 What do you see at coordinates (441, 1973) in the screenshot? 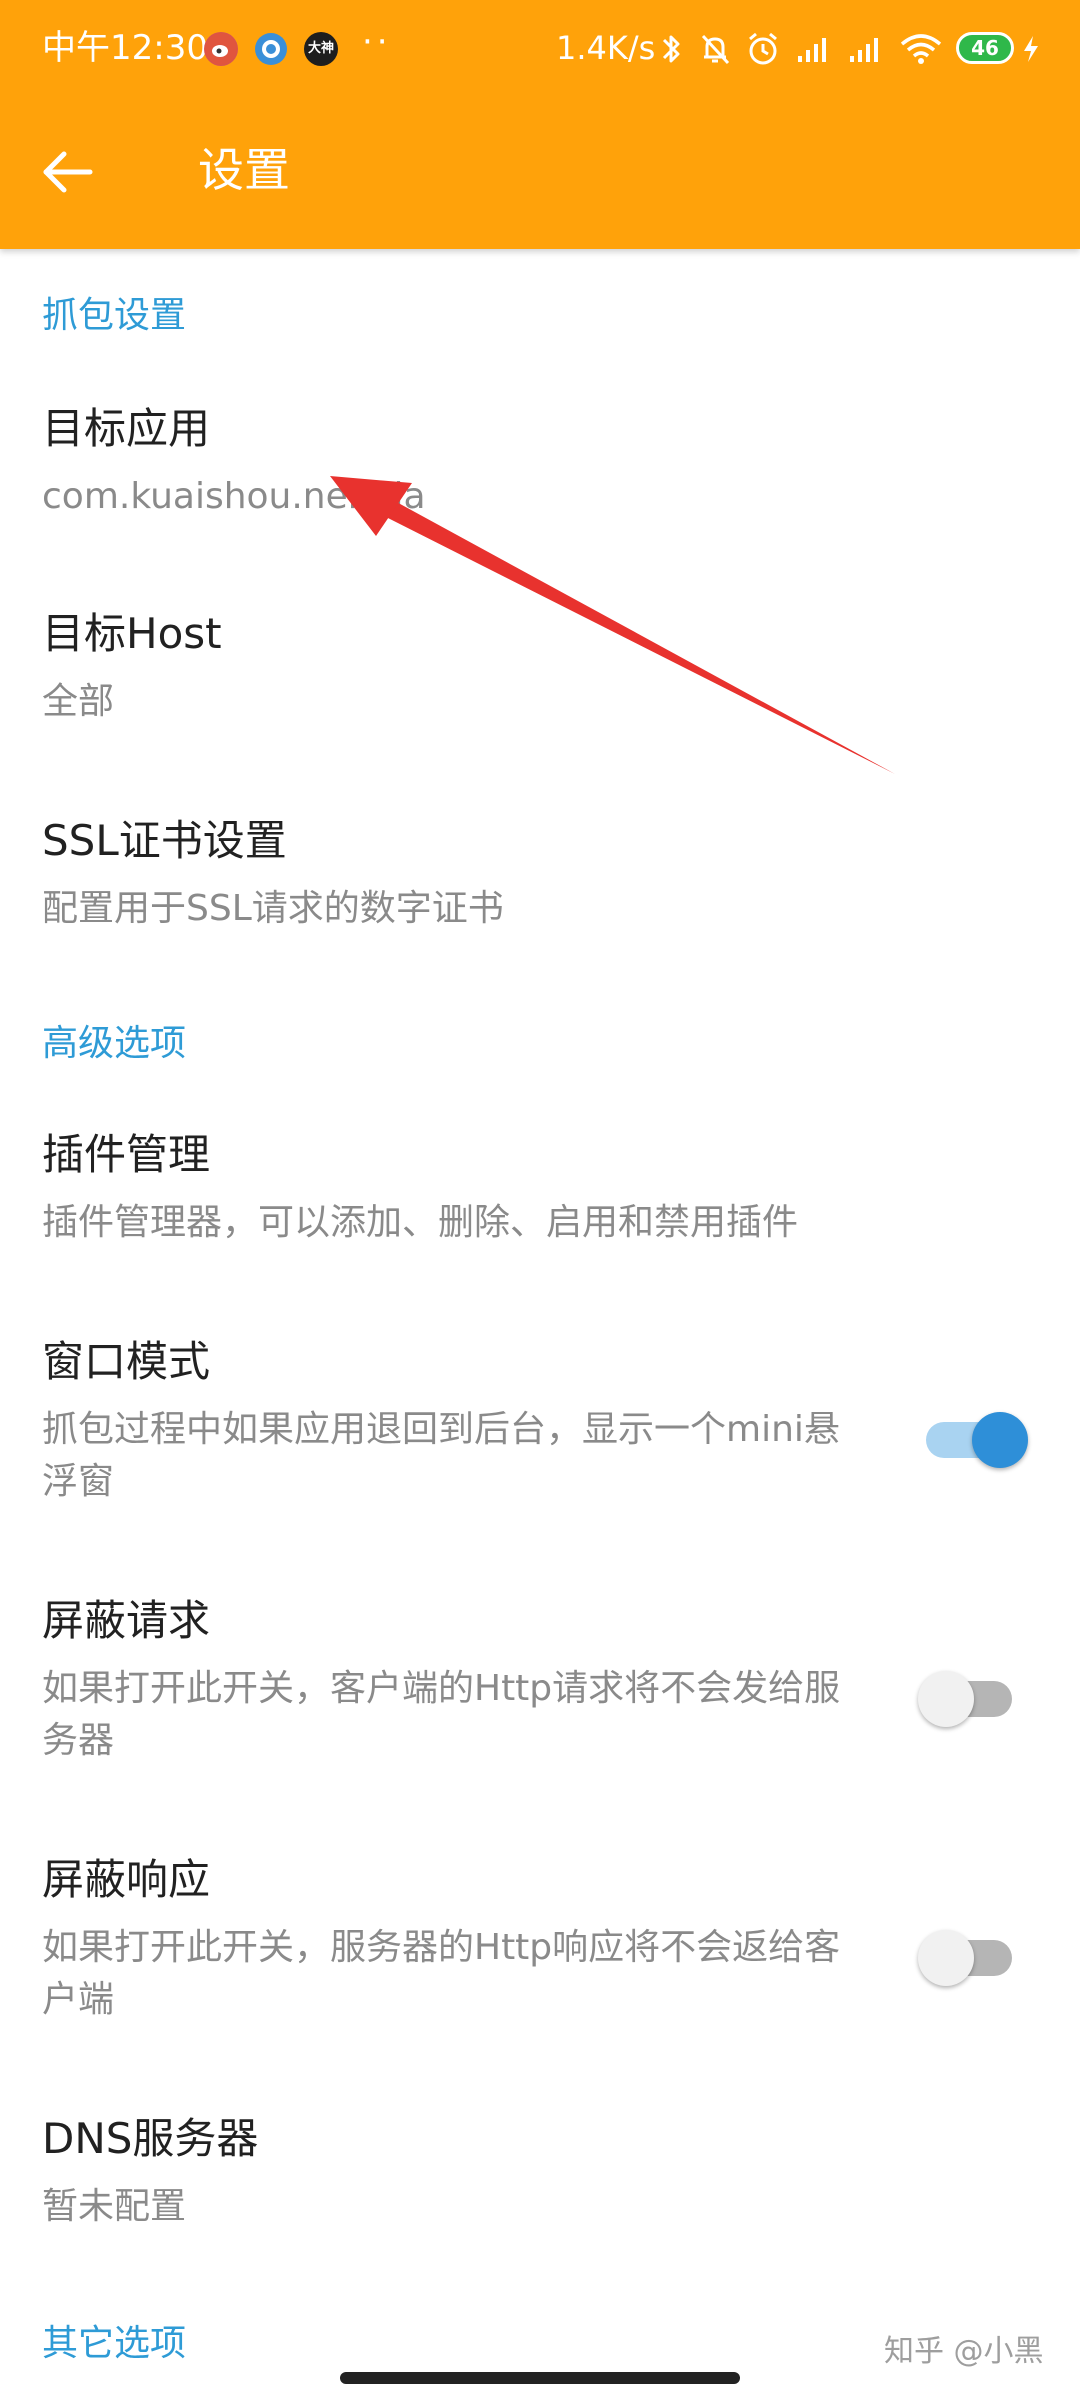
I see `pref-summary: 如果打开此开关，服务器的Http响应将不会返给客户端` at bounding box center [441, 1973].